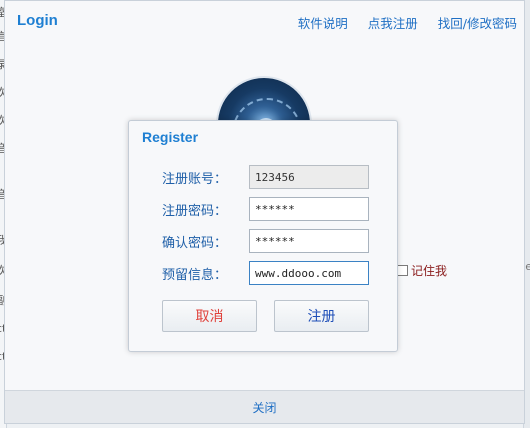 The height and width of the screenshot is (428, 530). I want to click on cancel-button: 取消, so click(209, 316).